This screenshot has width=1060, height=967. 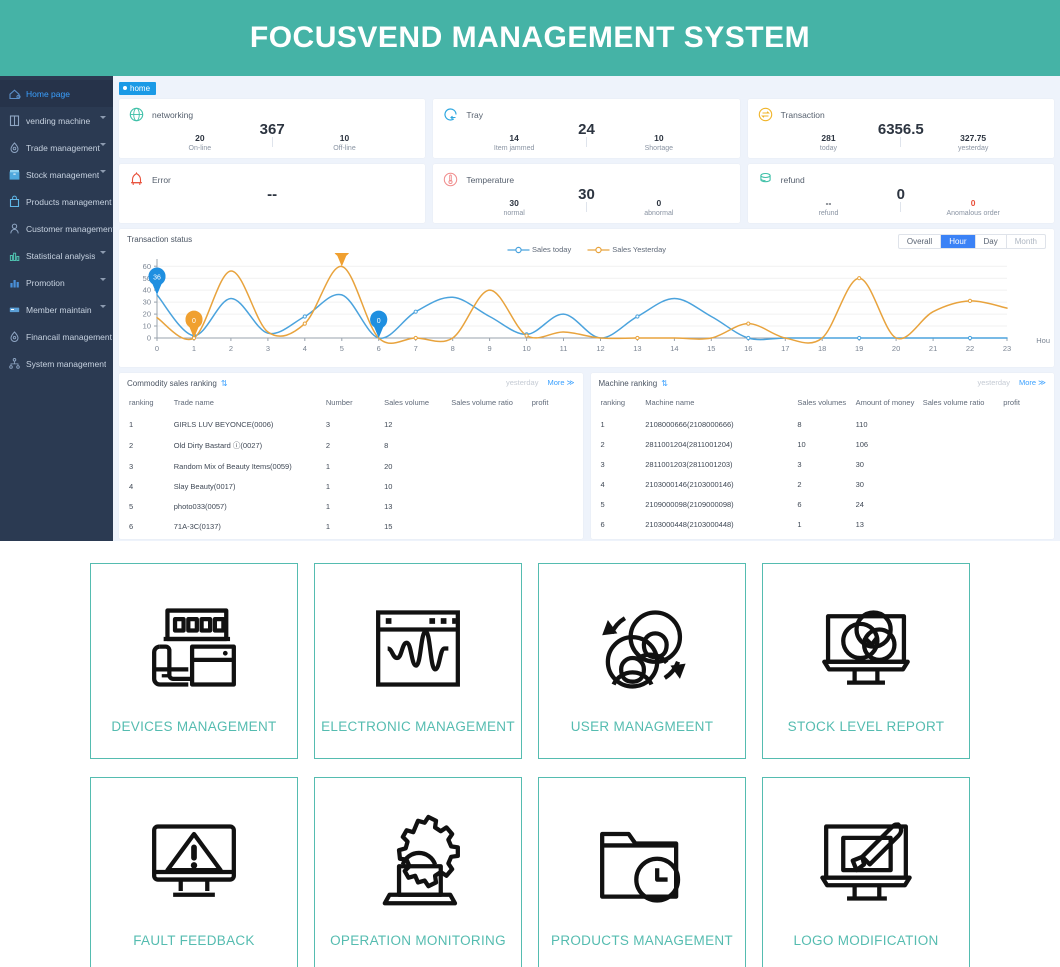 What do you see at coordinates (859, 504) in the screenshot?
I see `cell-amount: 24` at bounding box center [859, 504].